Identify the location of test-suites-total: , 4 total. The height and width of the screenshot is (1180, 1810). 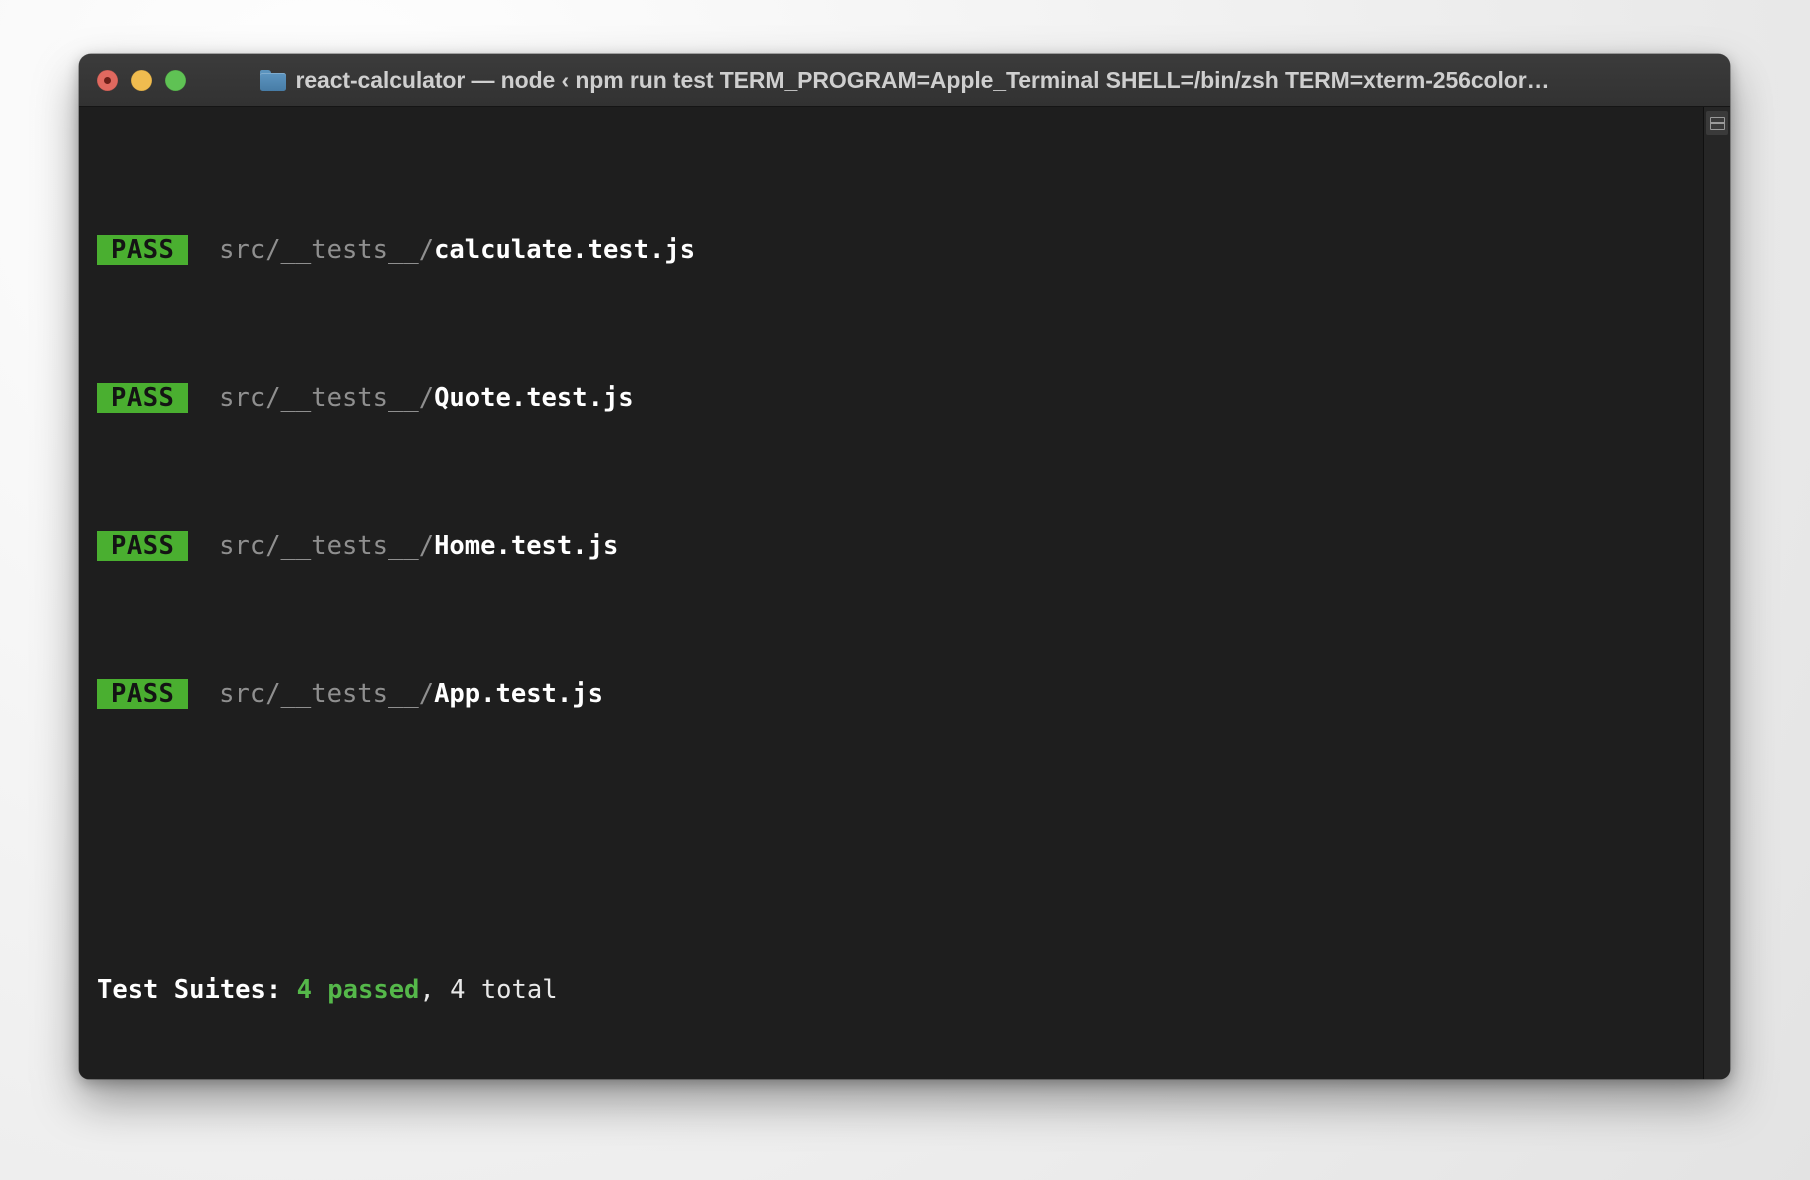
(488, 990).